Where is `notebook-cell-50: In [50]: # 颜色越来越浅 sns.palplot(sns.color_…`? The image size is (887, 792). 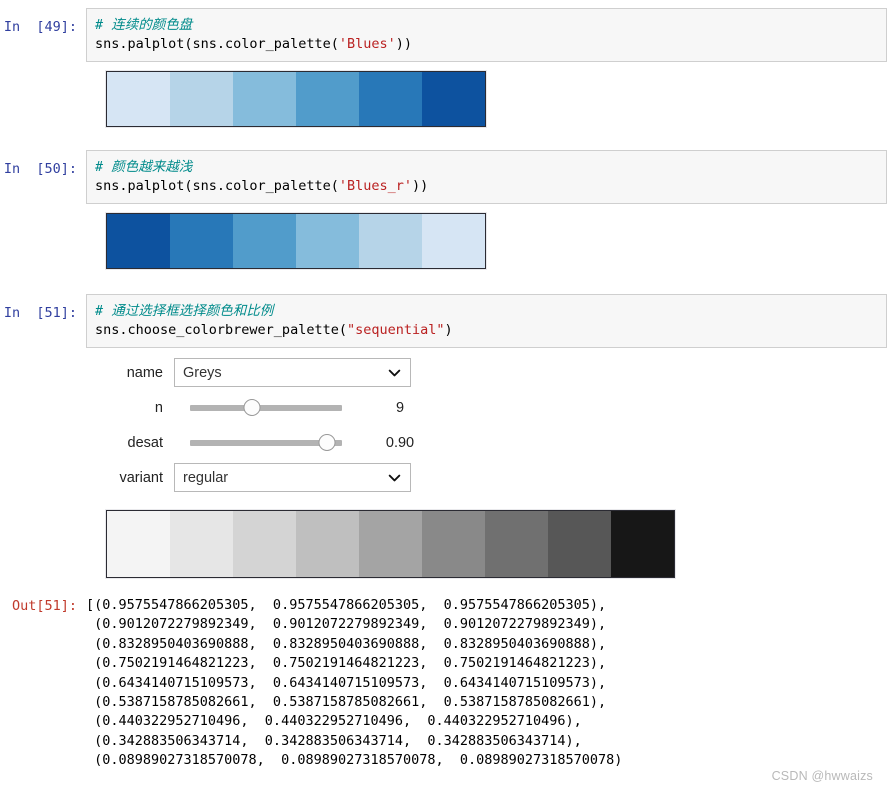
notebook-cell-50: In [50]: # 颜色越来越浅 sns.palplot(sns.color_… is located at coordinates (443, 177).